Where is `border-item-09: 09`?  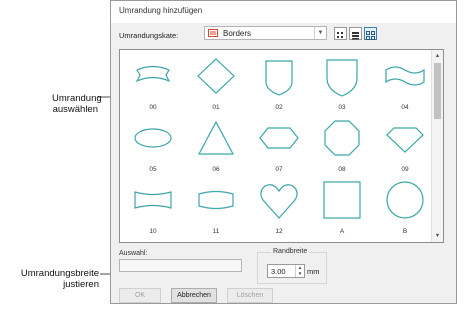
border-item-09: 09 is located at coordinates (405, 148).